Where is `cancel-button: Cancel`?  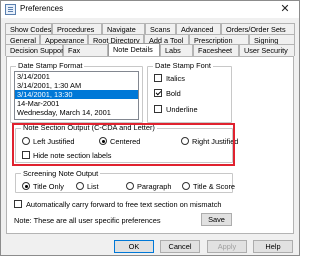 cancel-button: Cancel is located at coordinates (180, 246).